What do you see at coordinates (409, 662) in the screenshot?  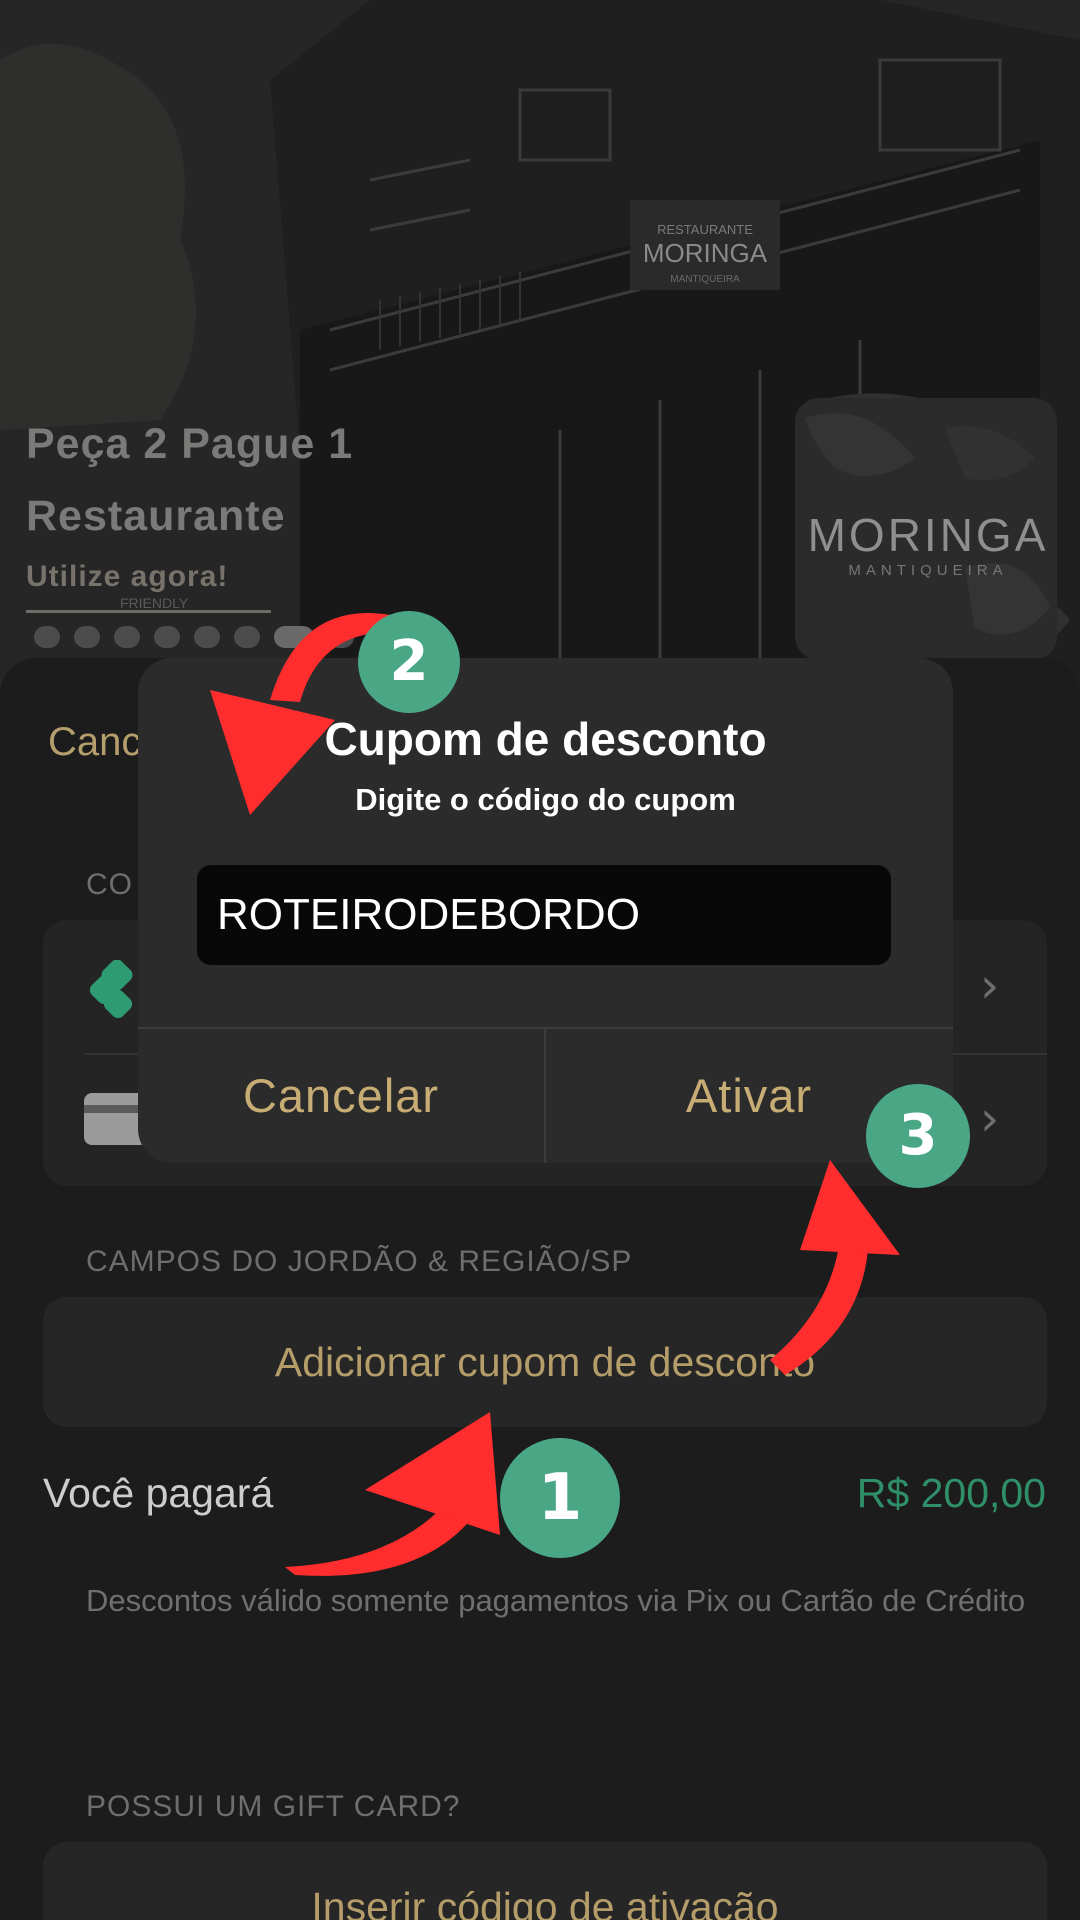 I see `step-badge-2: 2` at bounding box center [409, 662].